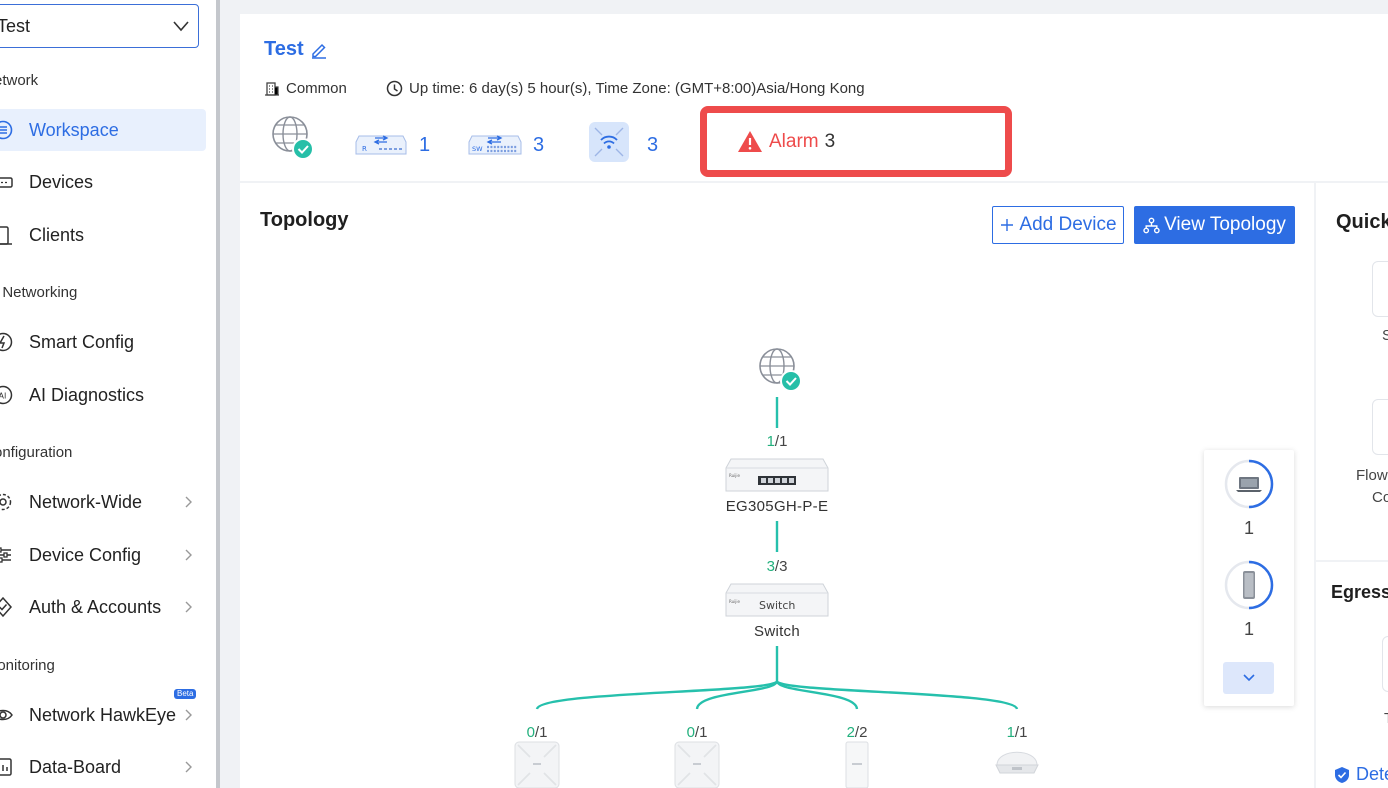 The width and height of the screenshot is (1388, 788). I want to click on ports-total: /2, so click(861, 732).